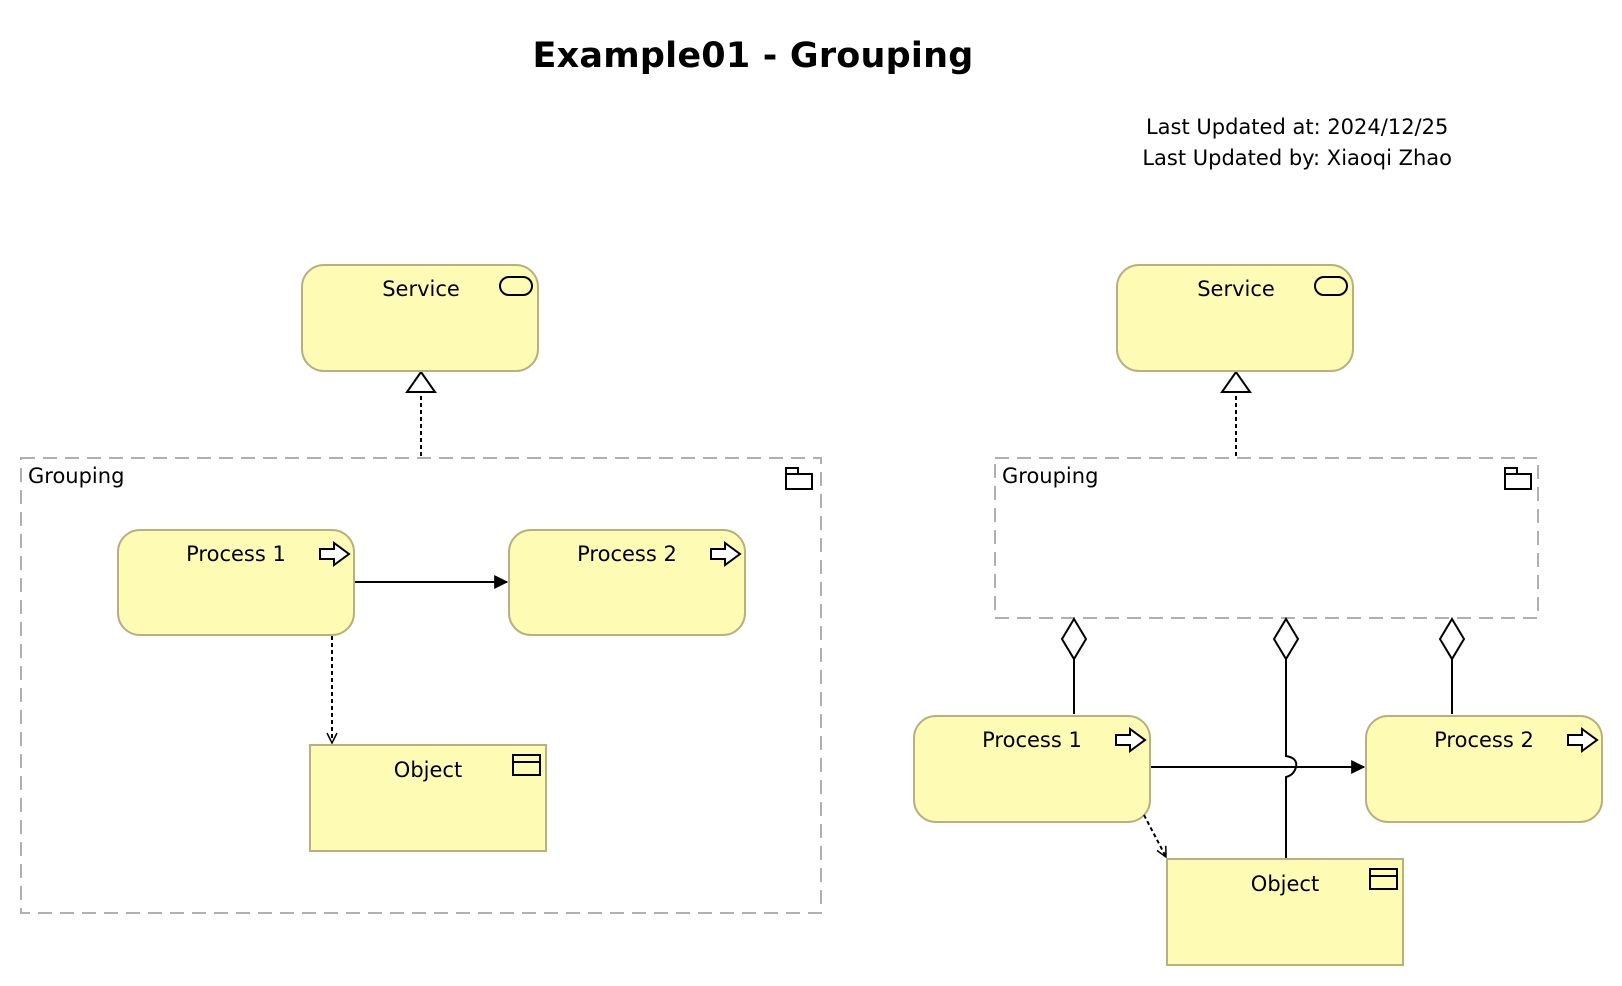 The height and width of the screenshot is (986, 1622). Describe the element at coordinates (1452, 665) in the screenshot. I see `right-aggregation-process2` at that location.